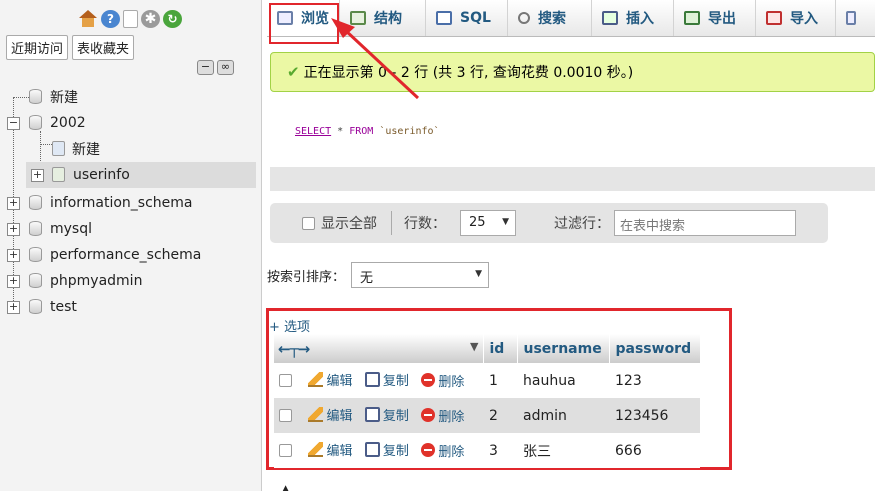 The height and width of the screenshot is (491, 875). I want to click on tree-item-db-information-schema: + information_schema, so click(131, 203).